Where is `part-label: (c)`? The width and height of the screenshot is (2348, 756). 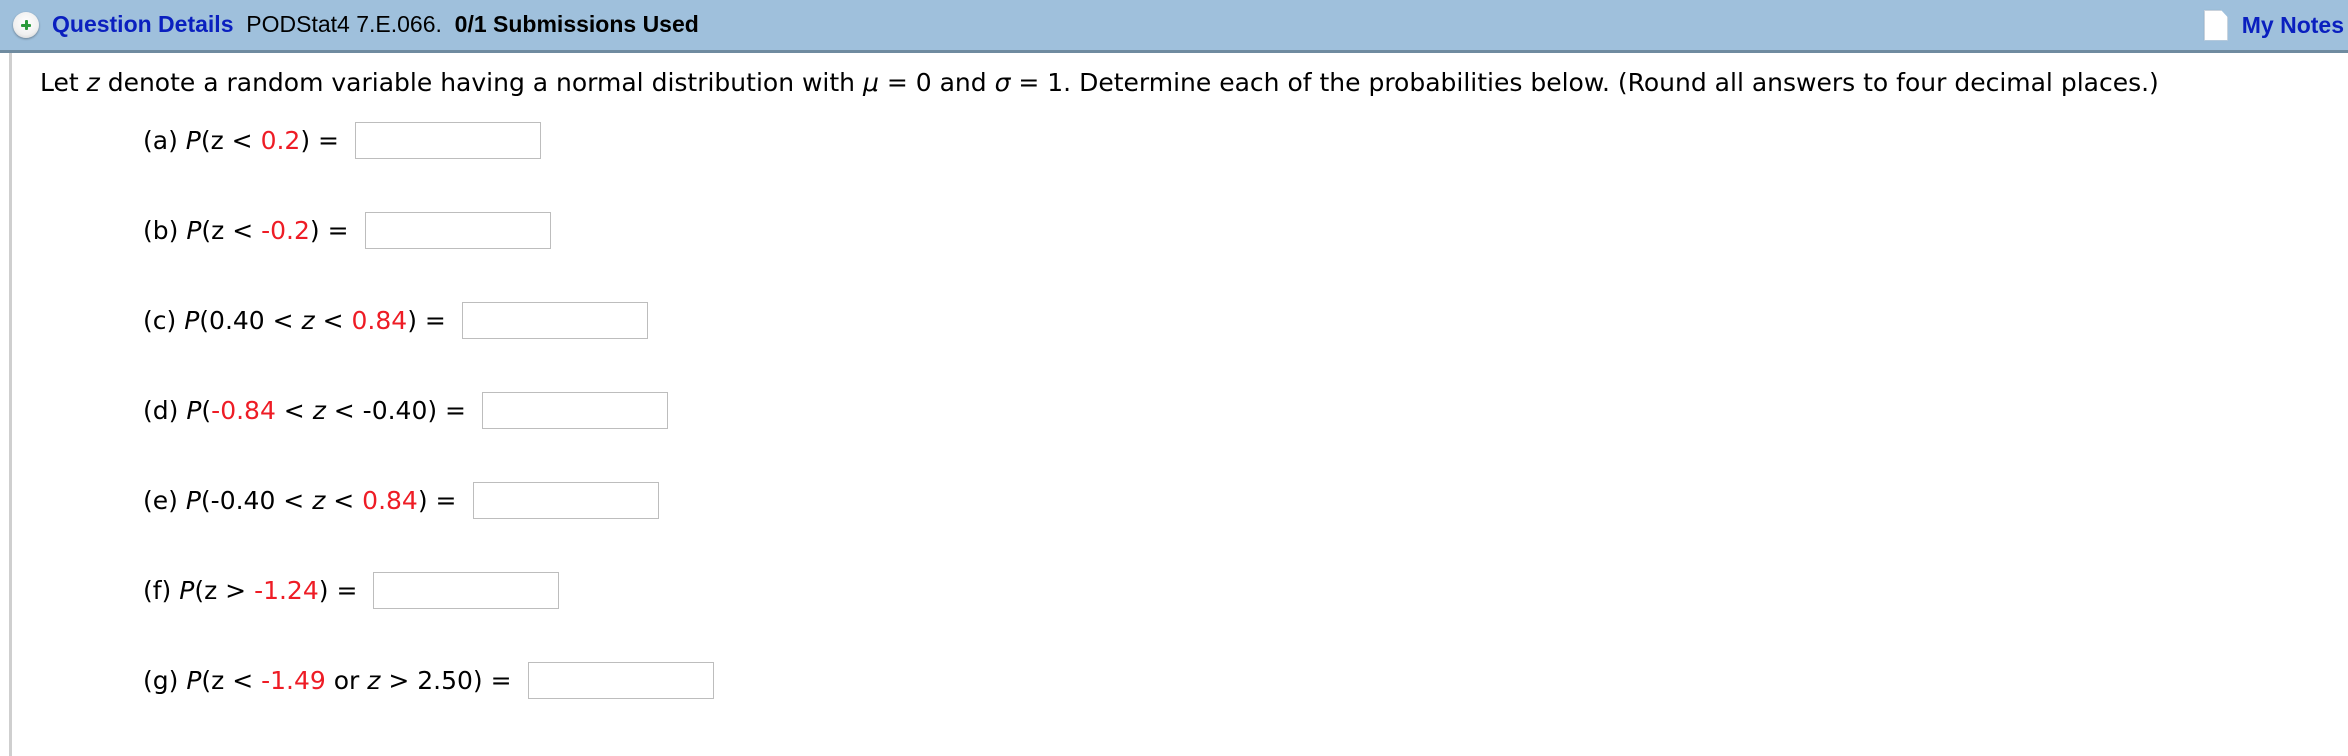 part-label: (c) is located at coordinates (164, 320).